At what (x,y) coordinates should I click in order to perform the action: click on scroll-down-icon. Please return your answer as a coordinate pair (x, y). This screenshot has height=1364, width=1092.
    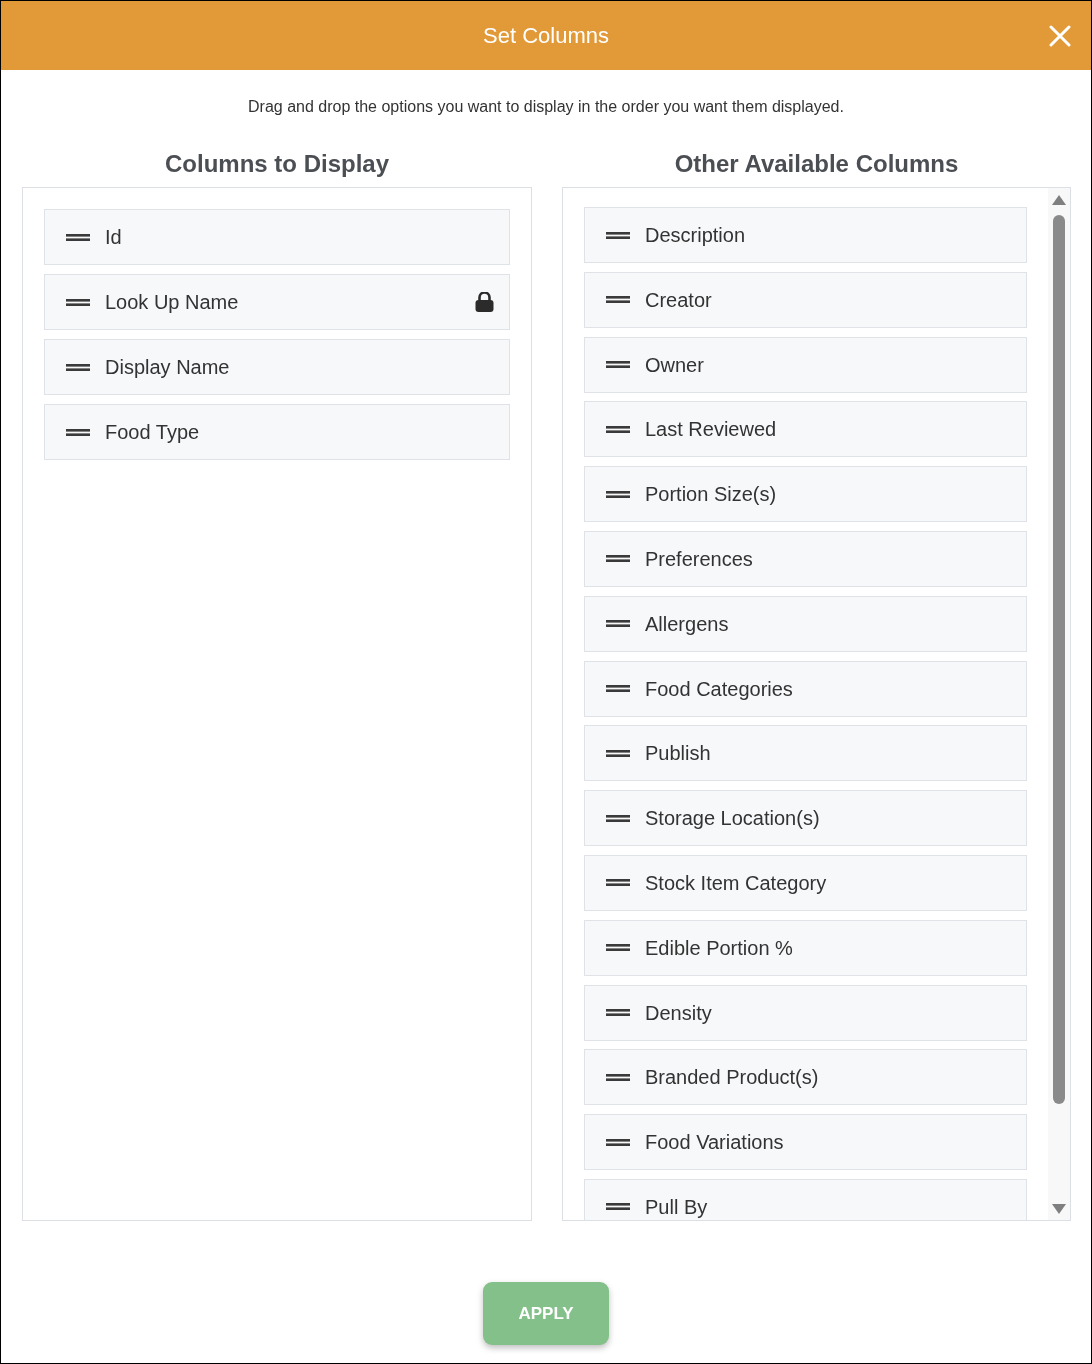
    Looking at the image, I should click on (1059, 1209).